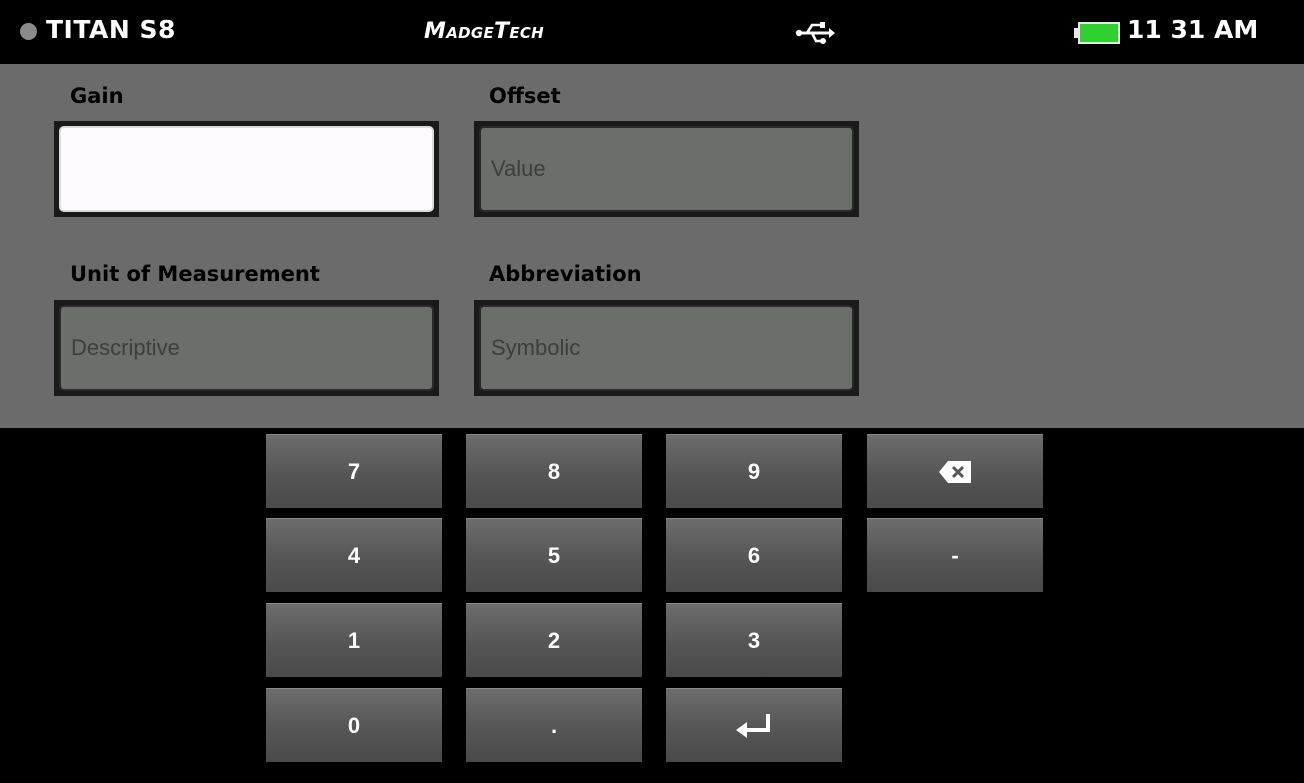  What do you see at coordinates (955, 555) in the screenshot?
I see `minus-key: -` at bounding box center [955, 555].